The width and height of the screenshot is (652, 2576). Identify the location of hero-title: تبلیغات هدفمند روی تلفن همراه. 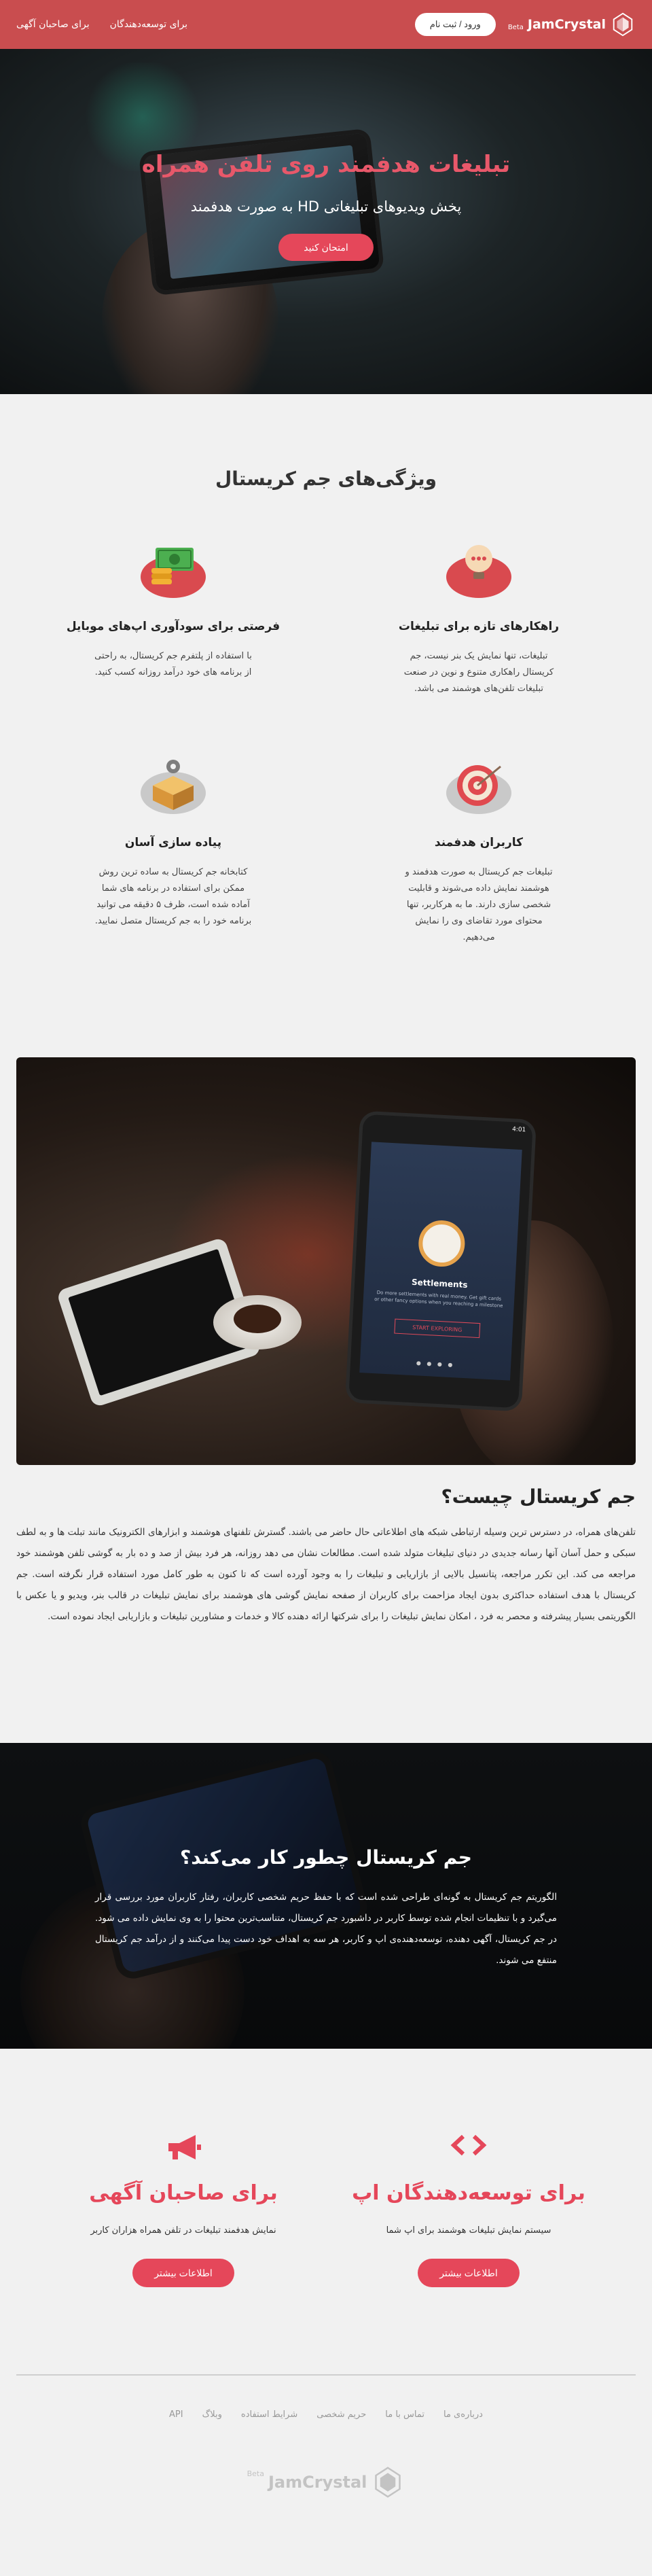
(326, 164).